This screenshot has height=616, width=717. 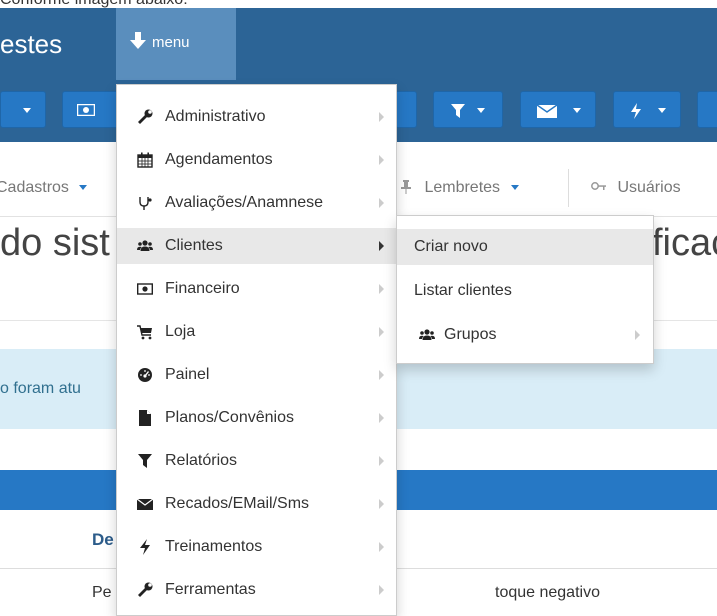 I want to click on dashboard-icon, so click(x=145, y=375).